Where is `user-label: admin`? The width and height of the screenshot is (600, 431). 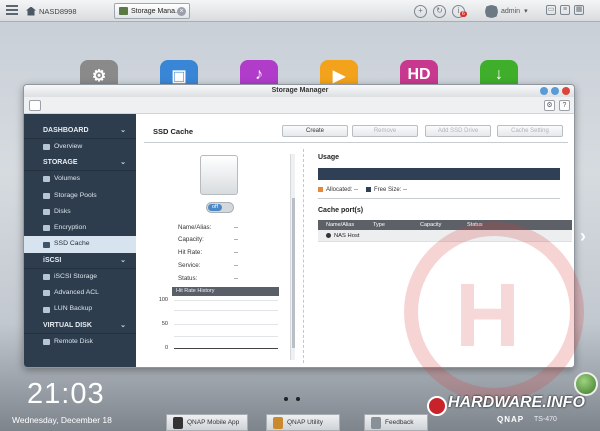
user-label: admin is located at coordinates (511, 11).